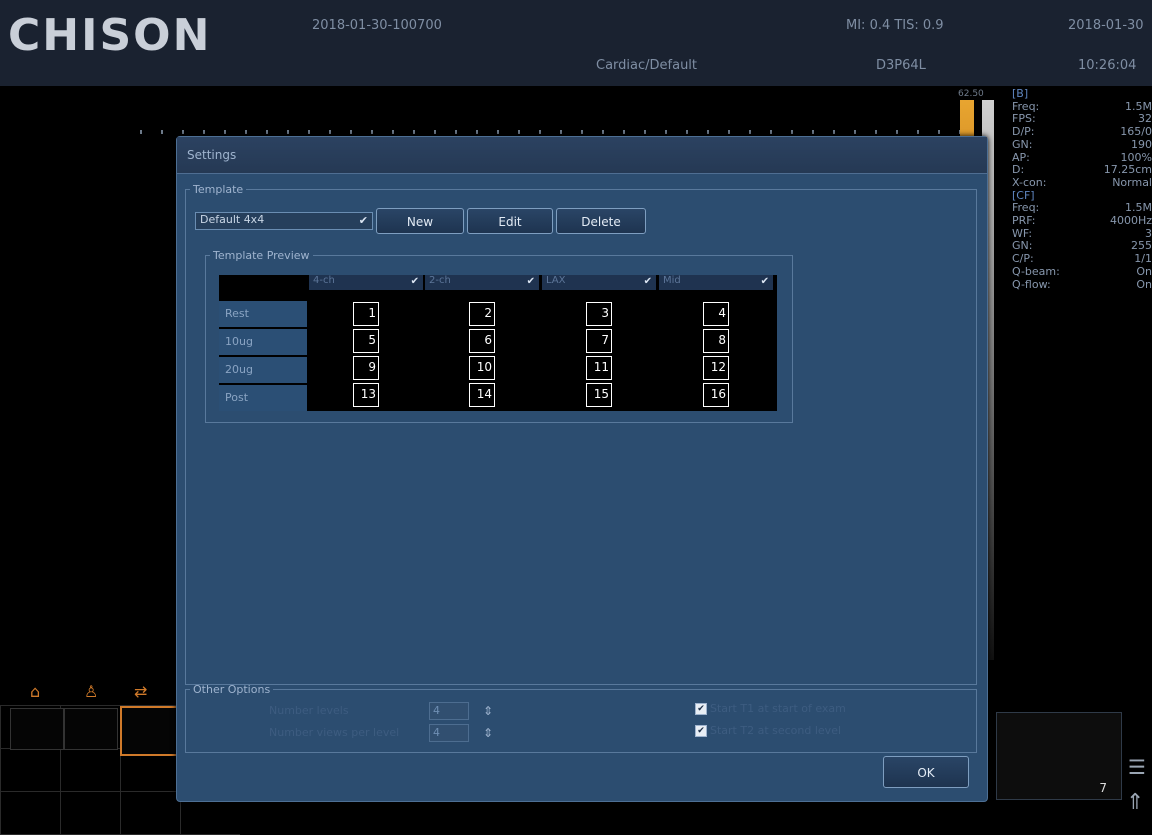  What do you see at coordinates (510, 221) in the screenshot?
I see `edit-button: Edit` at bounding box center [510, 221].